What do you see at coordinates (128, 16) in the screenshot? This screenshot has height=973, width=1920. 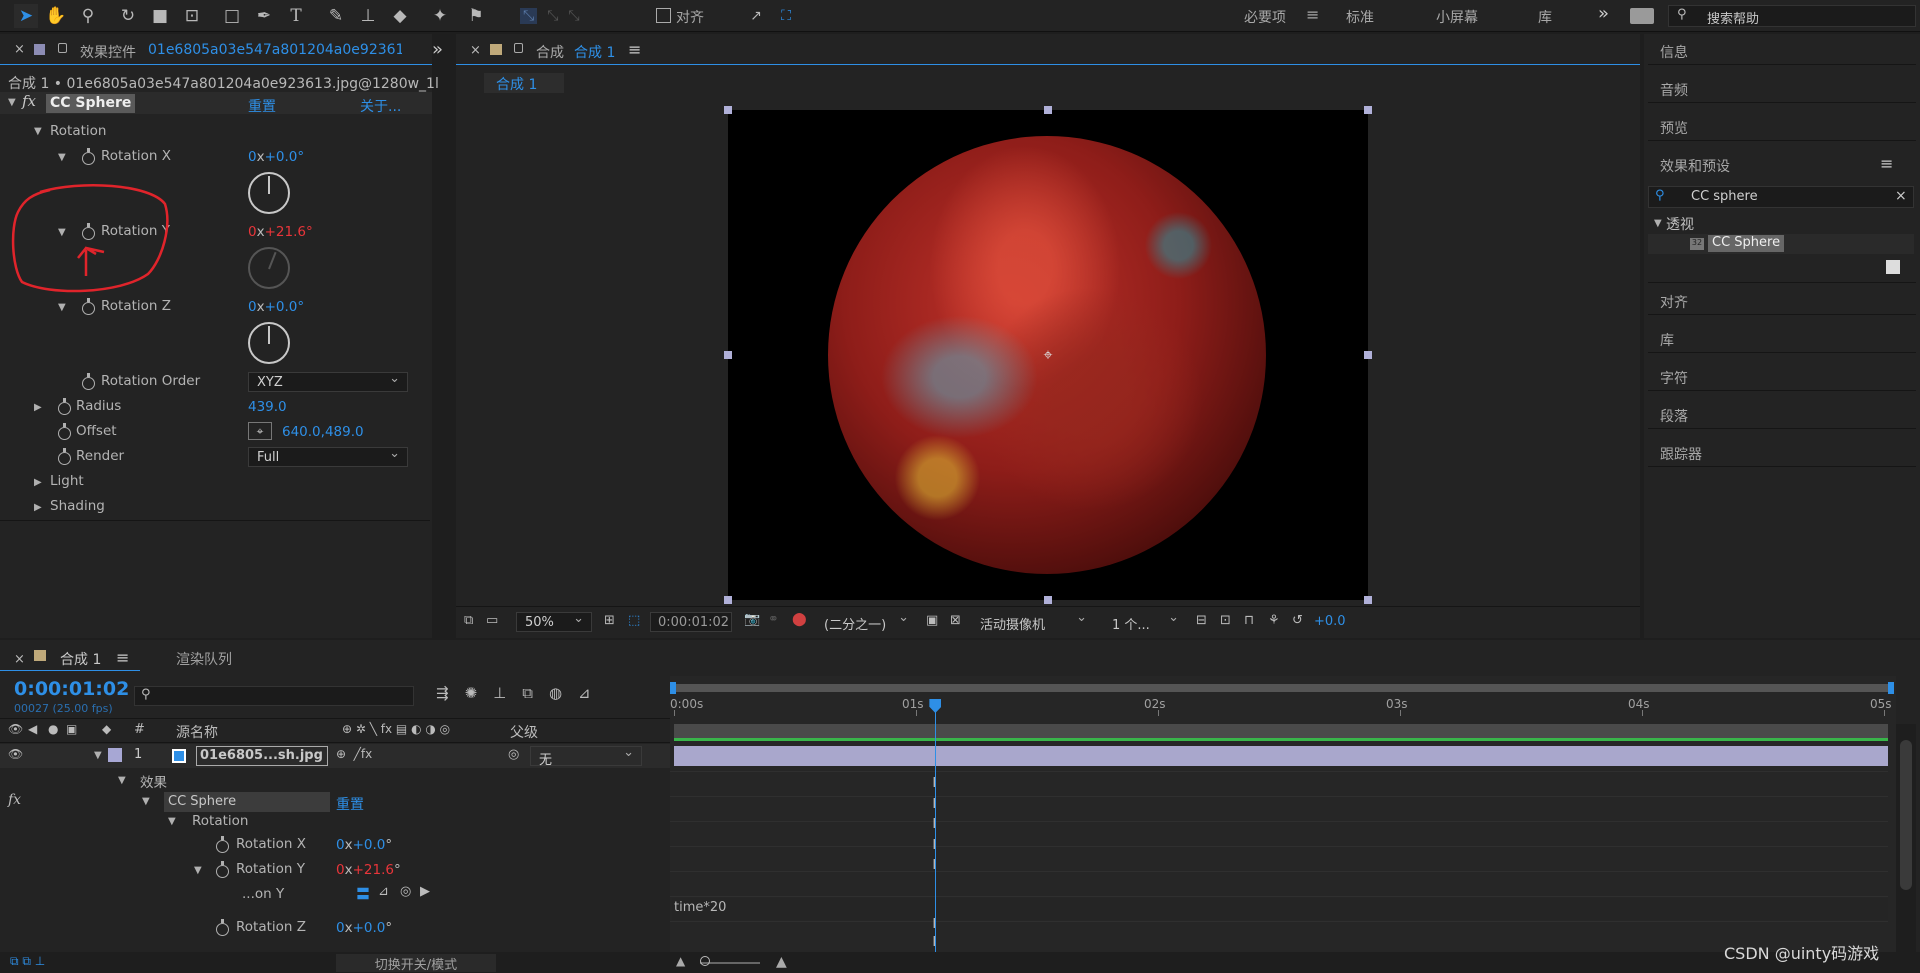 I see `rotate-tool-icon: ↻` at bounding box center [128, 16].